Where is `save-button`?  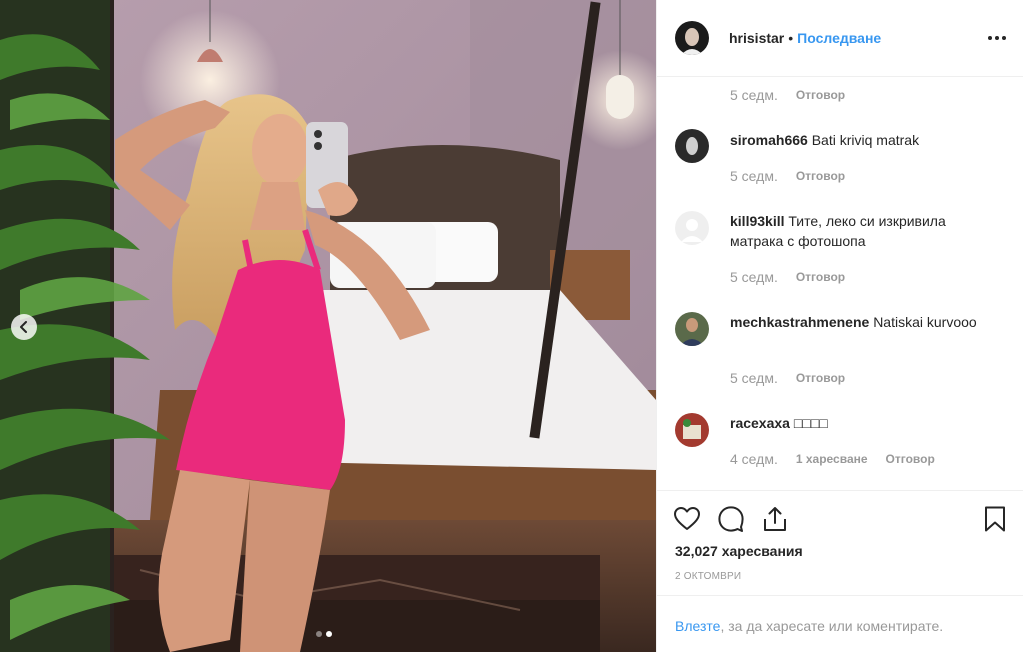
save-button is located at coordinates (995, 519).